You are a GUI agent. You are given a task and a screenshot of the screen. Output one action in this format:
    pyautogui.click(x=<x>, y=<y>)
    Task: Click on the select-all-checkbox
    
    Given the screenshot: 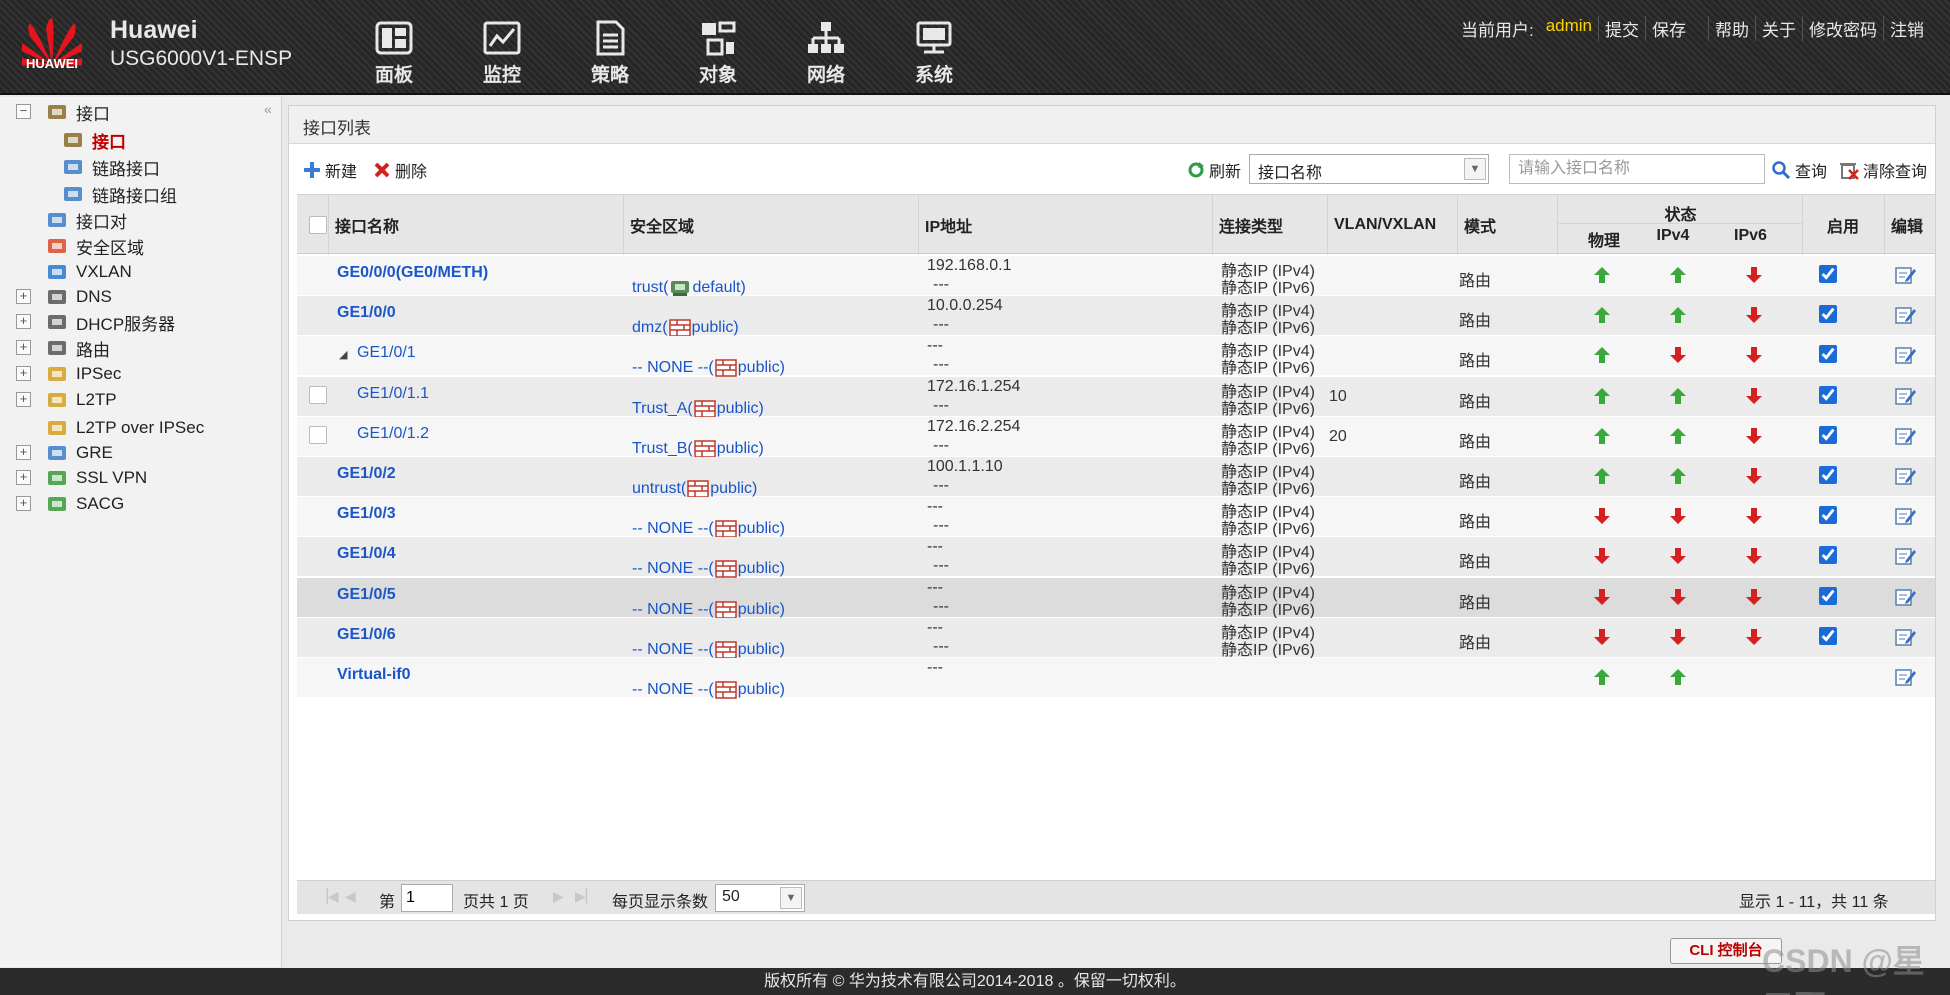 What is the action you would take?
    pyautogui.click(x=318, y=225)
    